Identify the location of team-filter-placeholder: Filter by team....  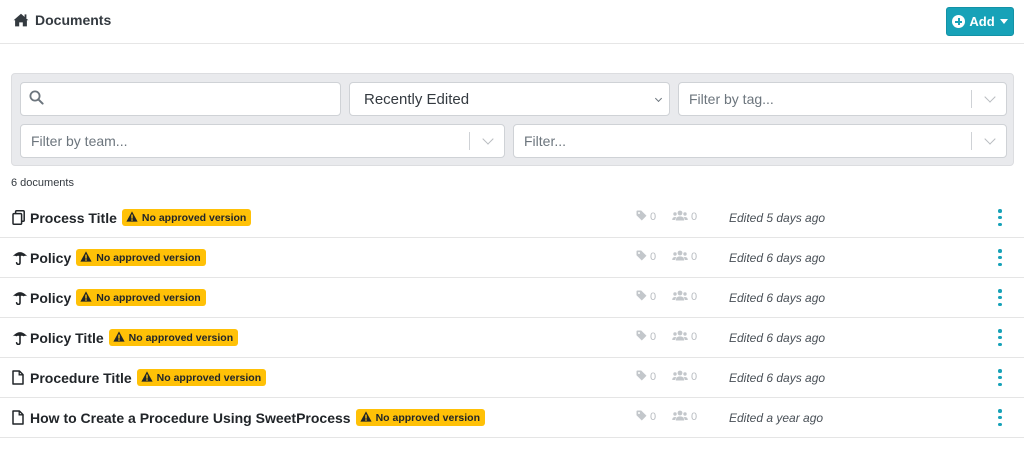
(79, 141).